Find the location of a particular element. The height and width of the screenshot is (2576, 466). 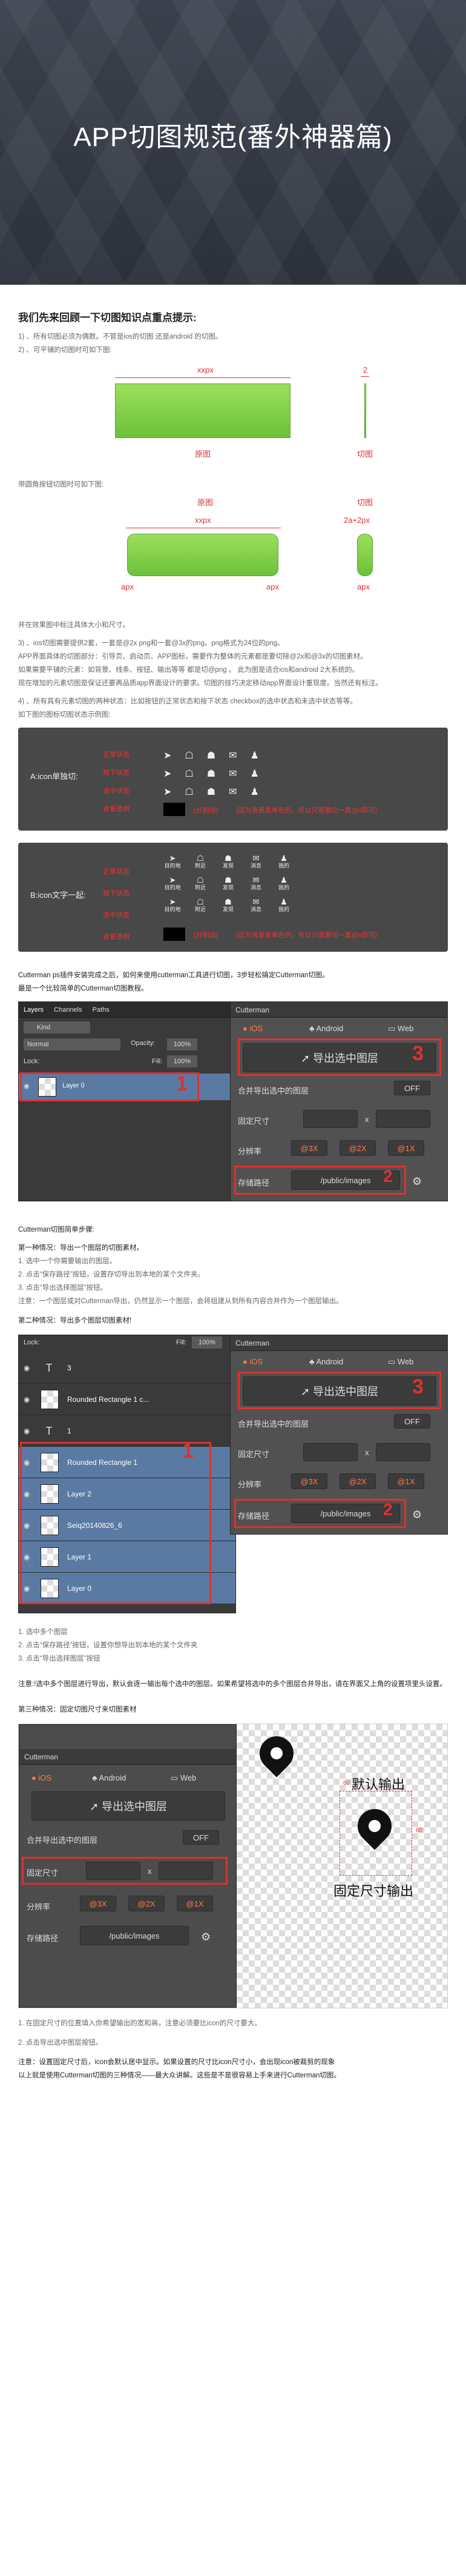

tab-item-label: 我的 is located at coordinates (283, 866).